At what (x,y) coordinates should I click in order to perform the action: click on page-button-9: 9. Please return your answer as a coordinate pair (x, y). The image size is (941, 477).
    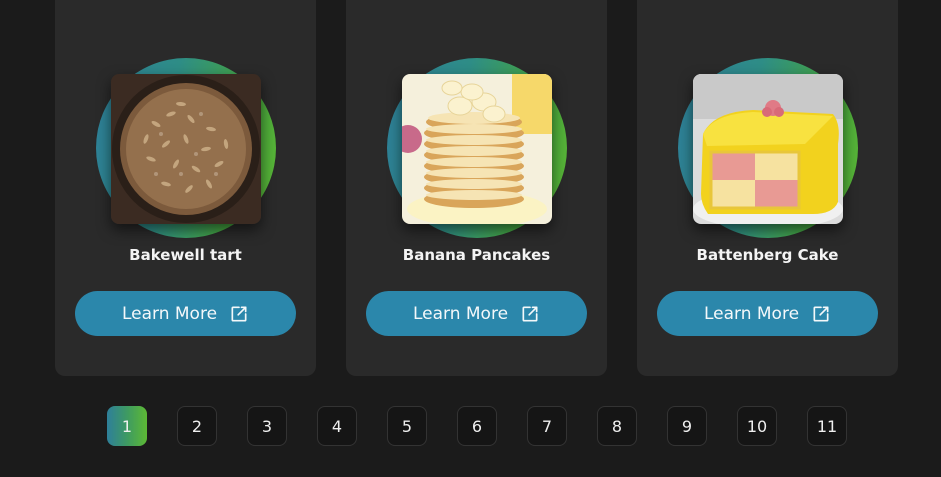
    Looking at the image, I should click on (687, 426).